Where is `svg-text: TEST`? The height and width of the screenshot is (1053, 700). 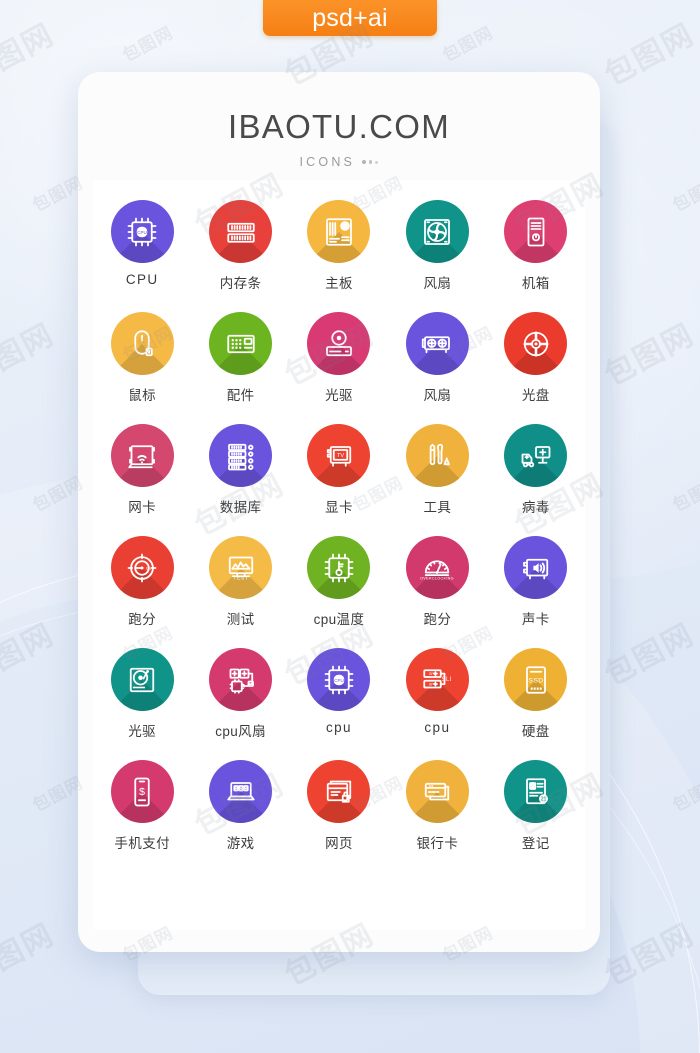
svg-text: TEST is located at coordinates (240, 578).